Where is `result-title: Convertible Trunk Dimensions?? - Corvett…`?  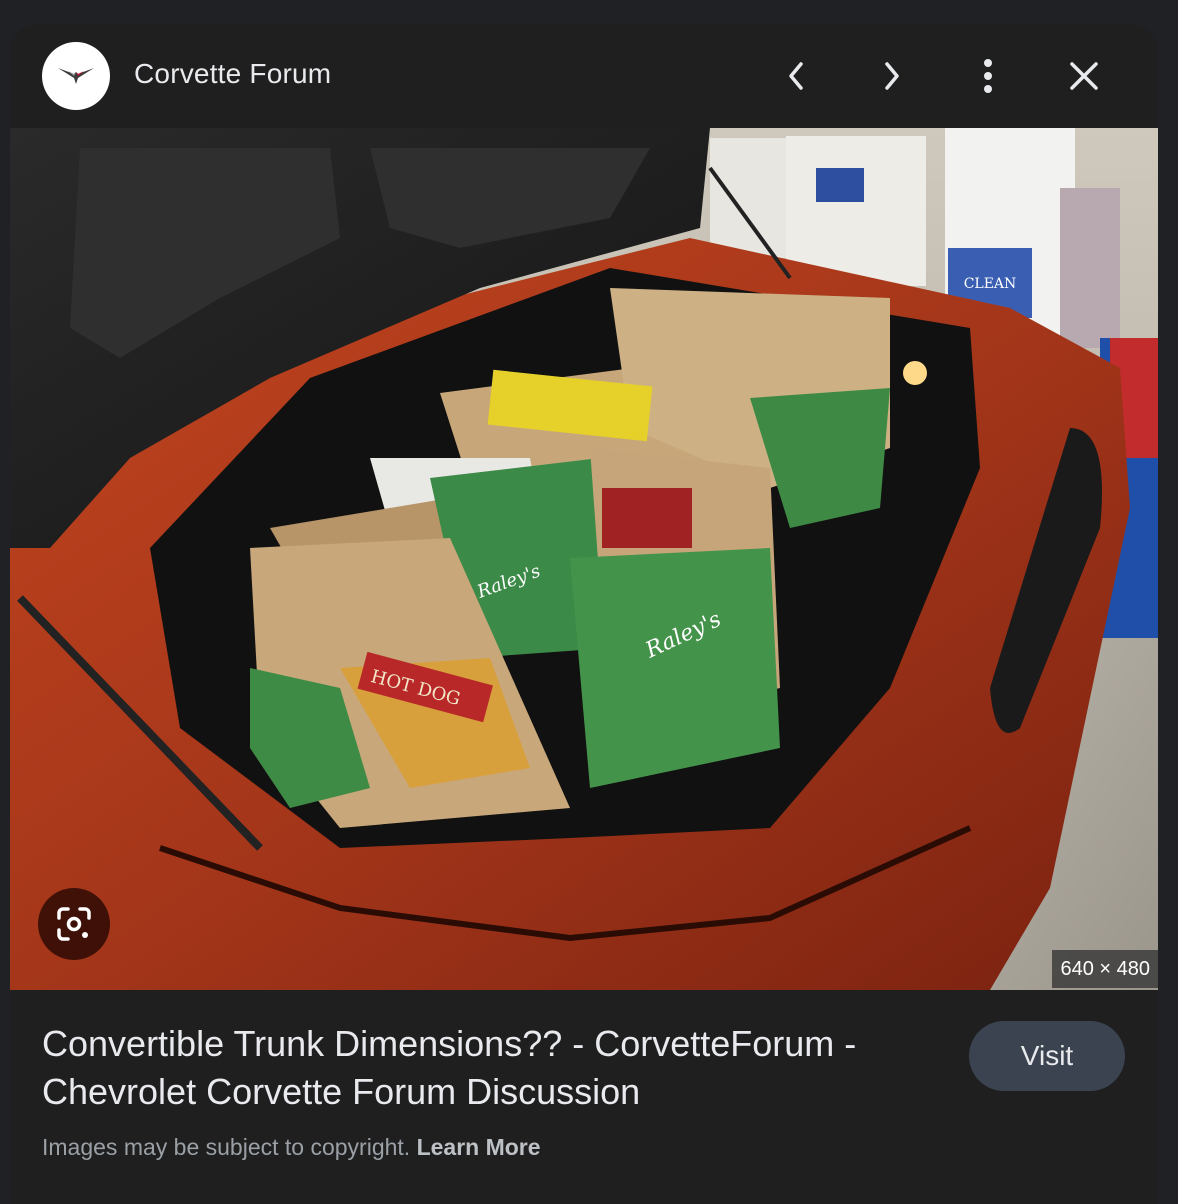 result-title: Convertible Trunk Dimensions?? - Corvett… is located at coordinates (482, 1068).